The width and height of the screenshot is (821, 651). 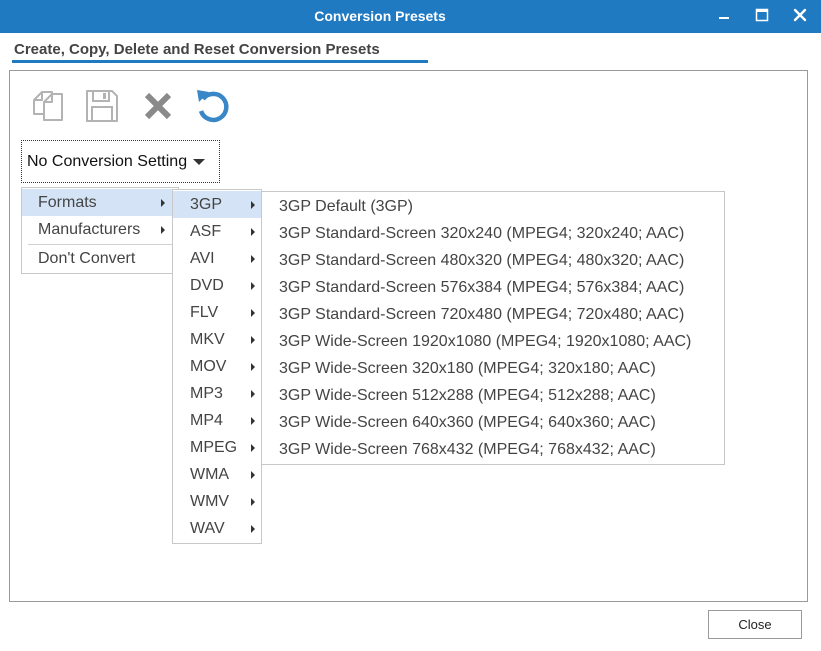 What do you see at coordinates (207, 528) in the screenshot?
I see `menu-item-label: WAV` at bounding box center [207, 528].